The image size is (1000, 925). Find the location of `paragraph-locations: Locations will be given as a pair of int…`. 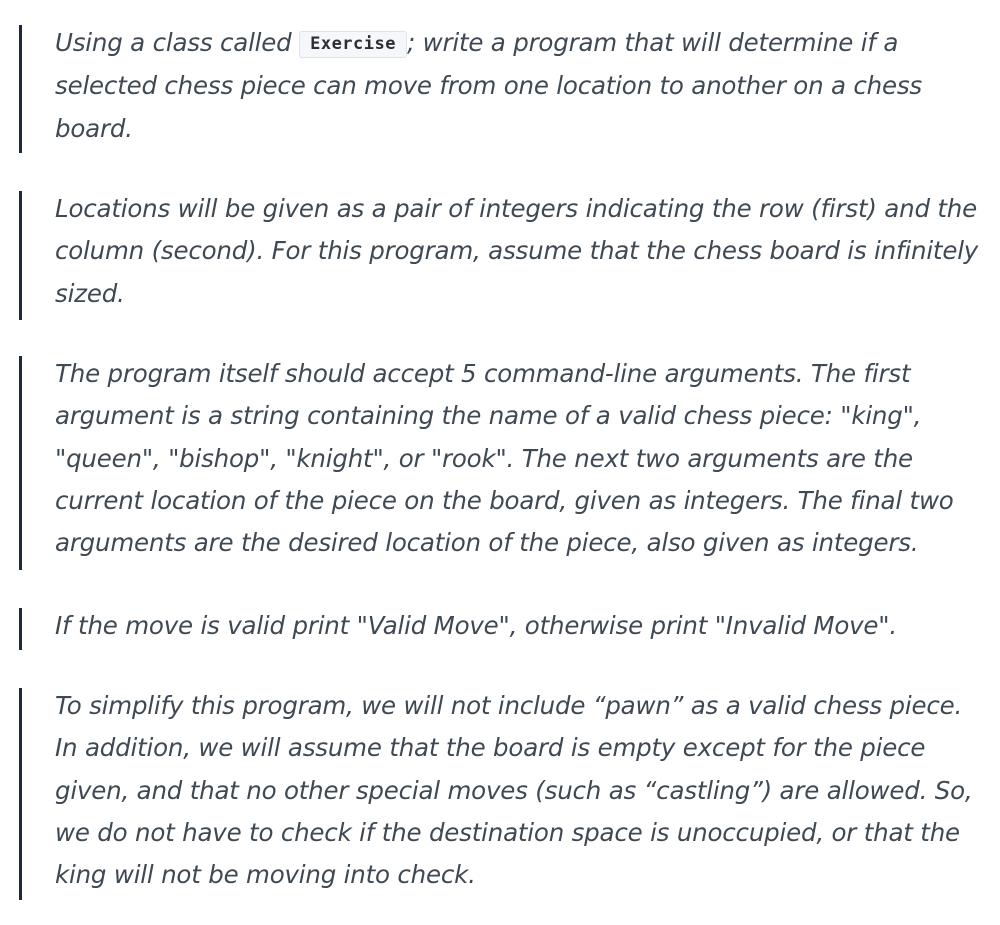

paragraph-locations: Locations will be given as a pair of int… is located at coordinates (517, 251).